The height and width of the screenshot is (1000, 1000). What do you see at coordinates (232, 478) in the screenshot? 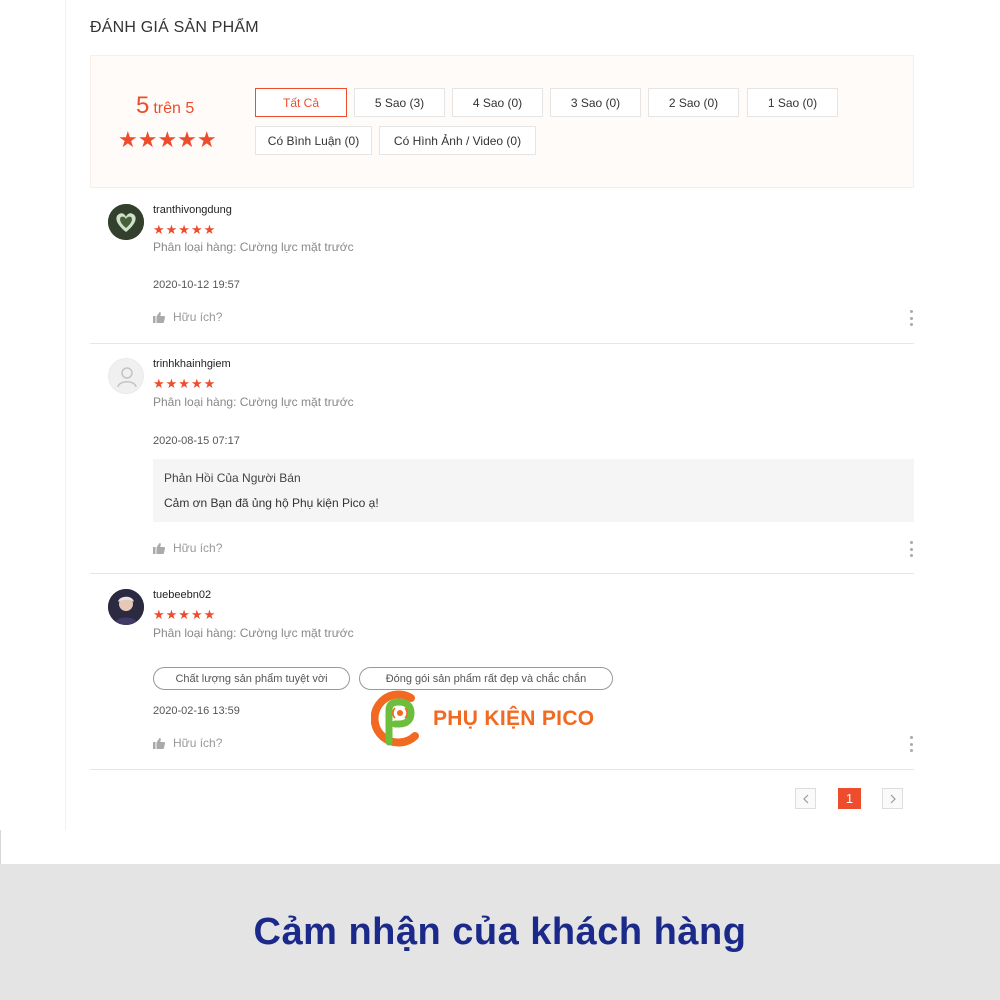
I see `seller-reply-title: Phản Hồi Của Người Bán` at bounding box center [232, 478].